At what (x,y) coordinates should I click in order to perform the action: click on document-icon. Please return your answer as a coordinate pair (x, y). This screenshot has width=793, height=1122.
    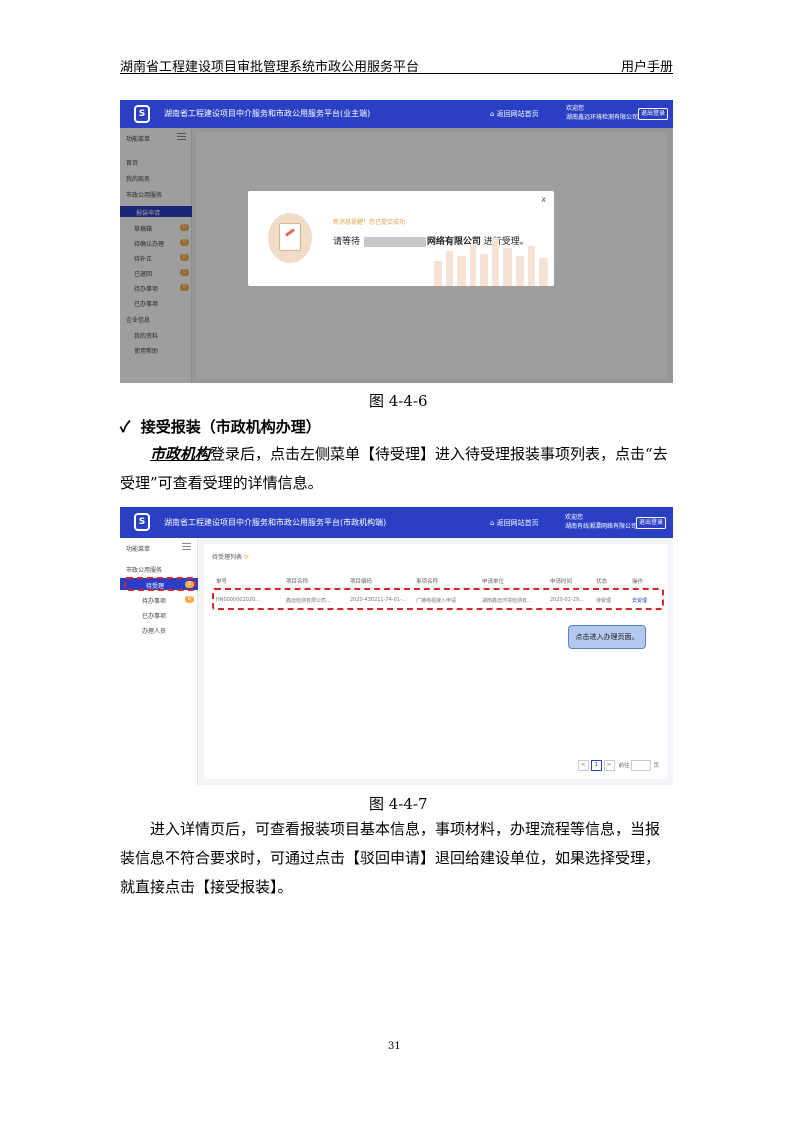
    Looking at the image, I should click on (290, 238).